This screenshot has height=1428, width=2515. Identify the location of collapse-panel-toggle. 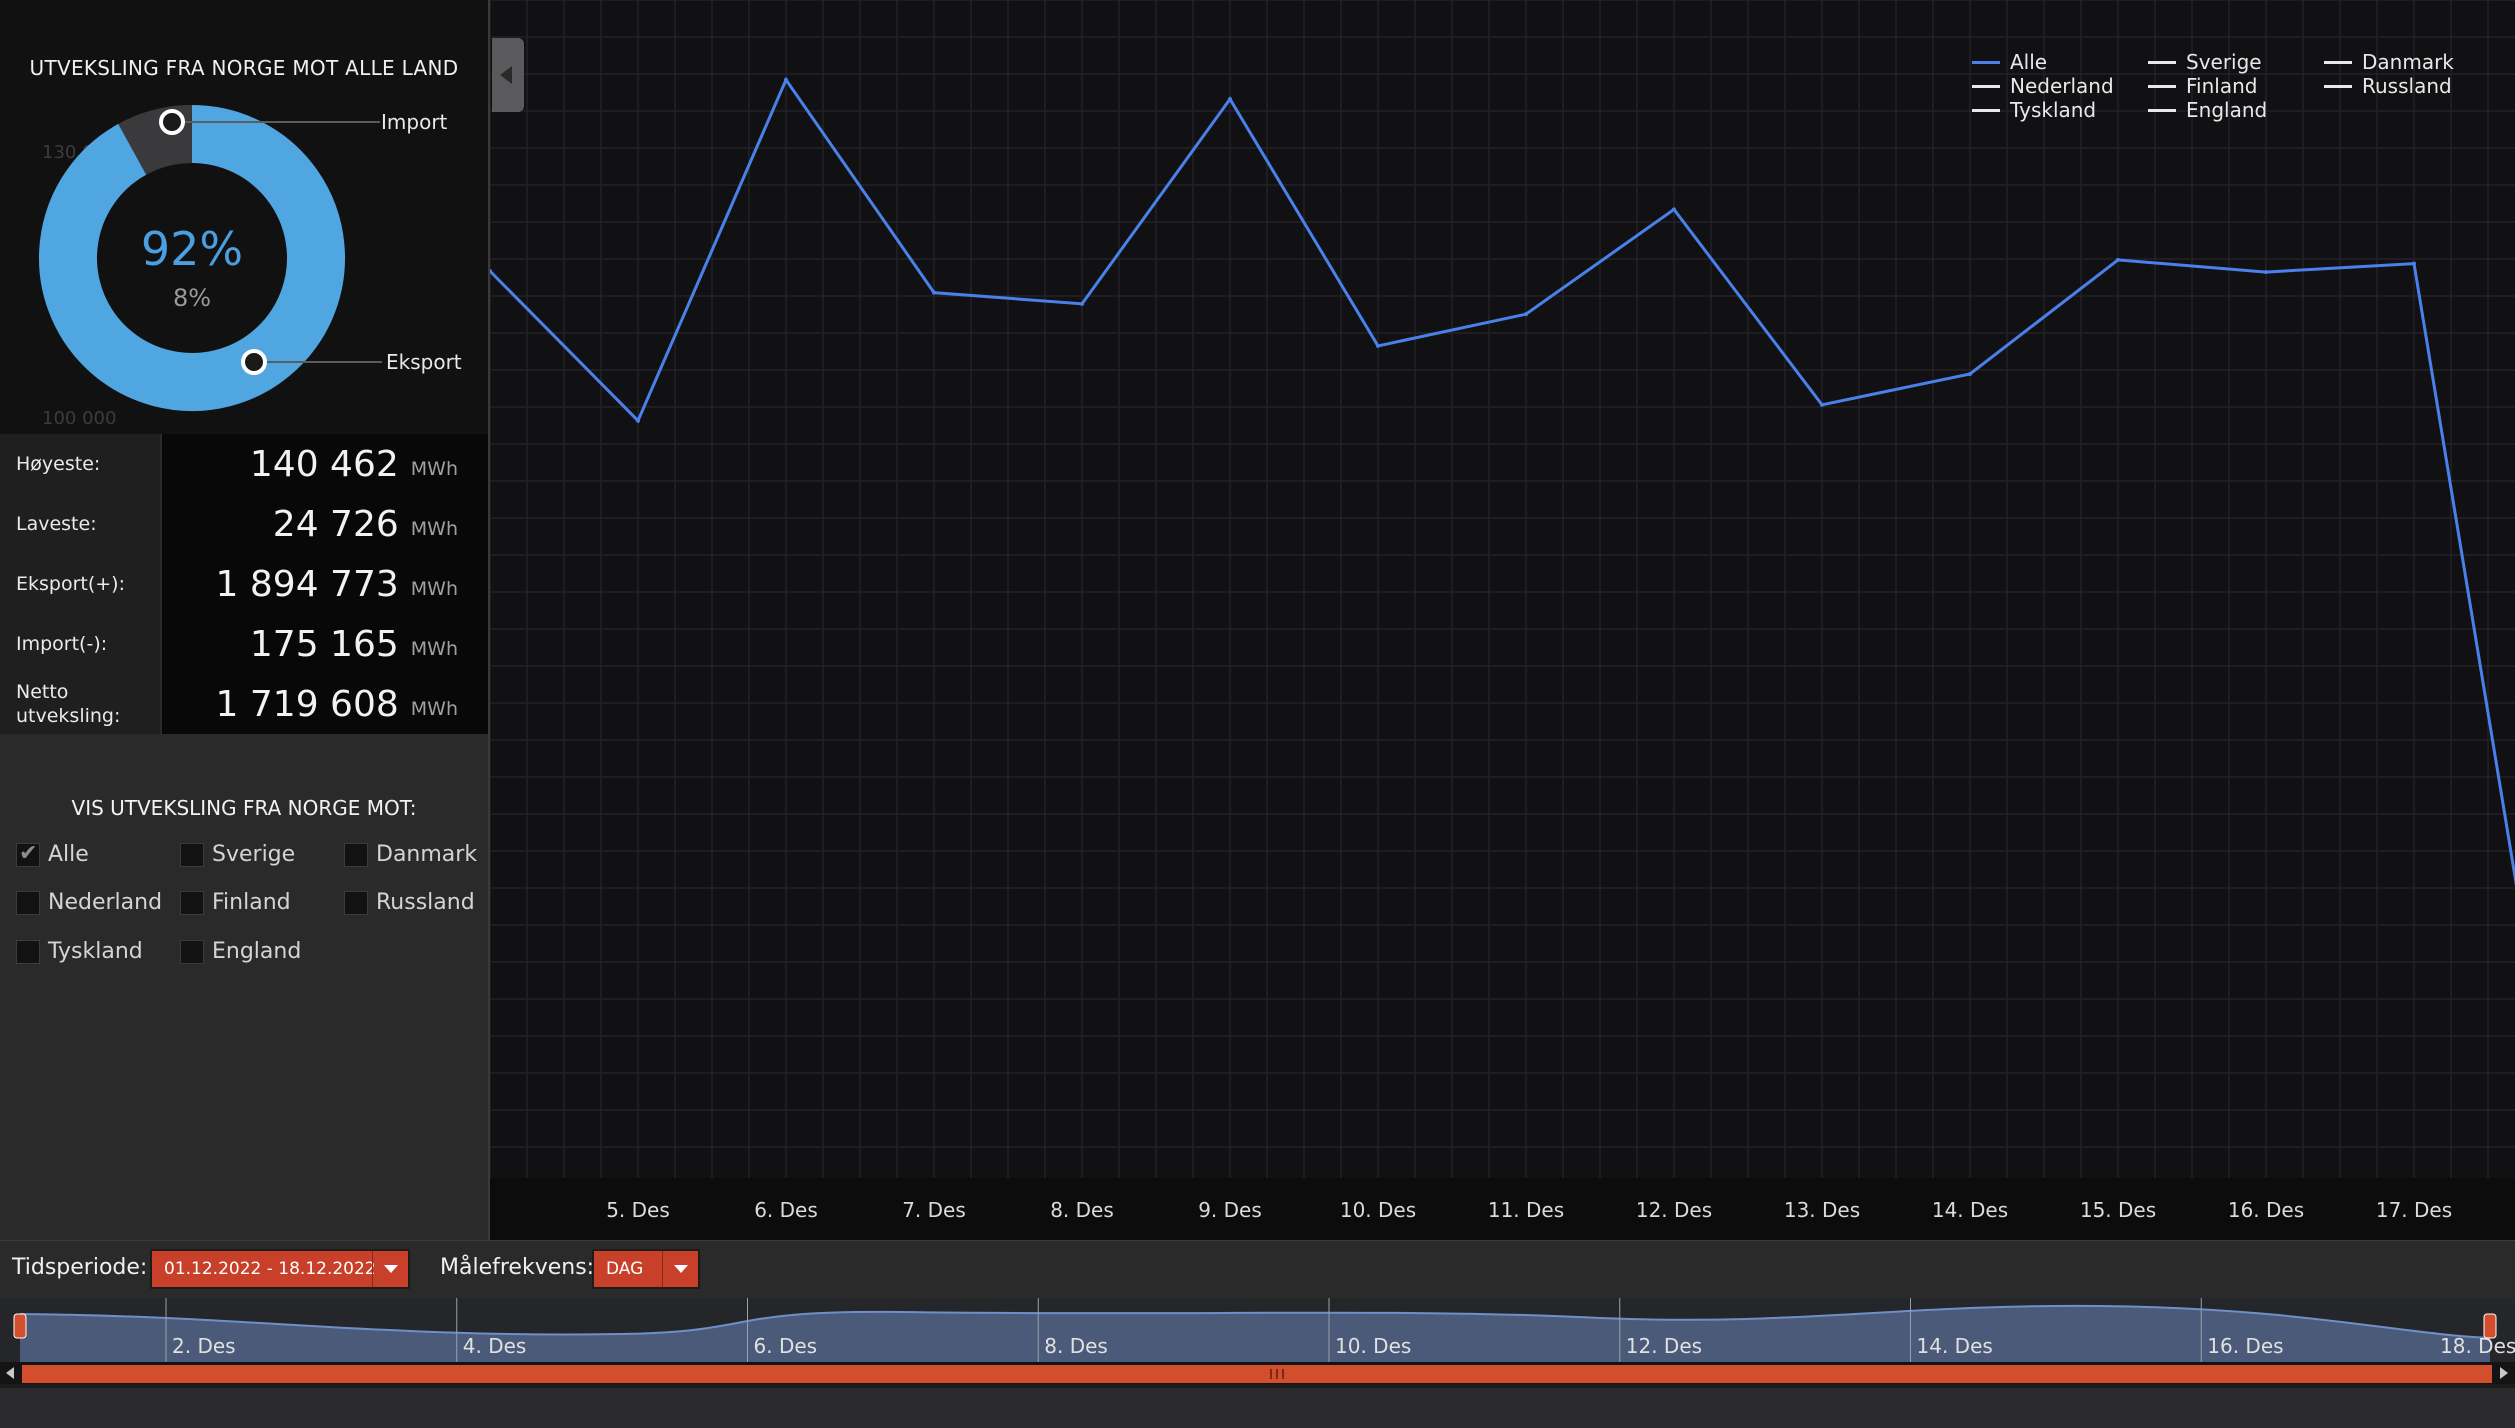
(508, 75).